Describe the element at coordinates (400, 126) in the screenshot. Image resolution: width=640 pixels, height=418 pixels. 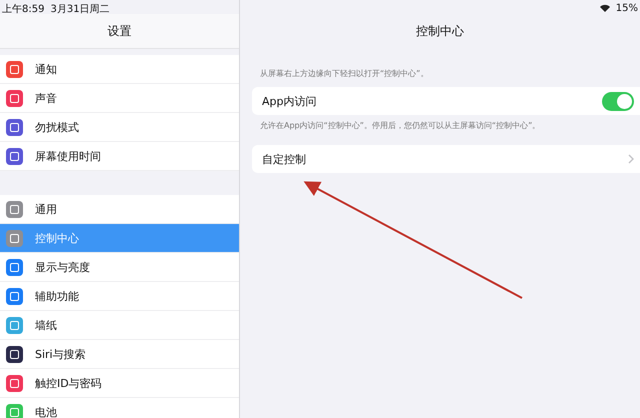
I see `footer-text: 允许在App内访问“控制中心”。停用后，您仍然可以从主屏幕访问“控制中心”。` at that location.